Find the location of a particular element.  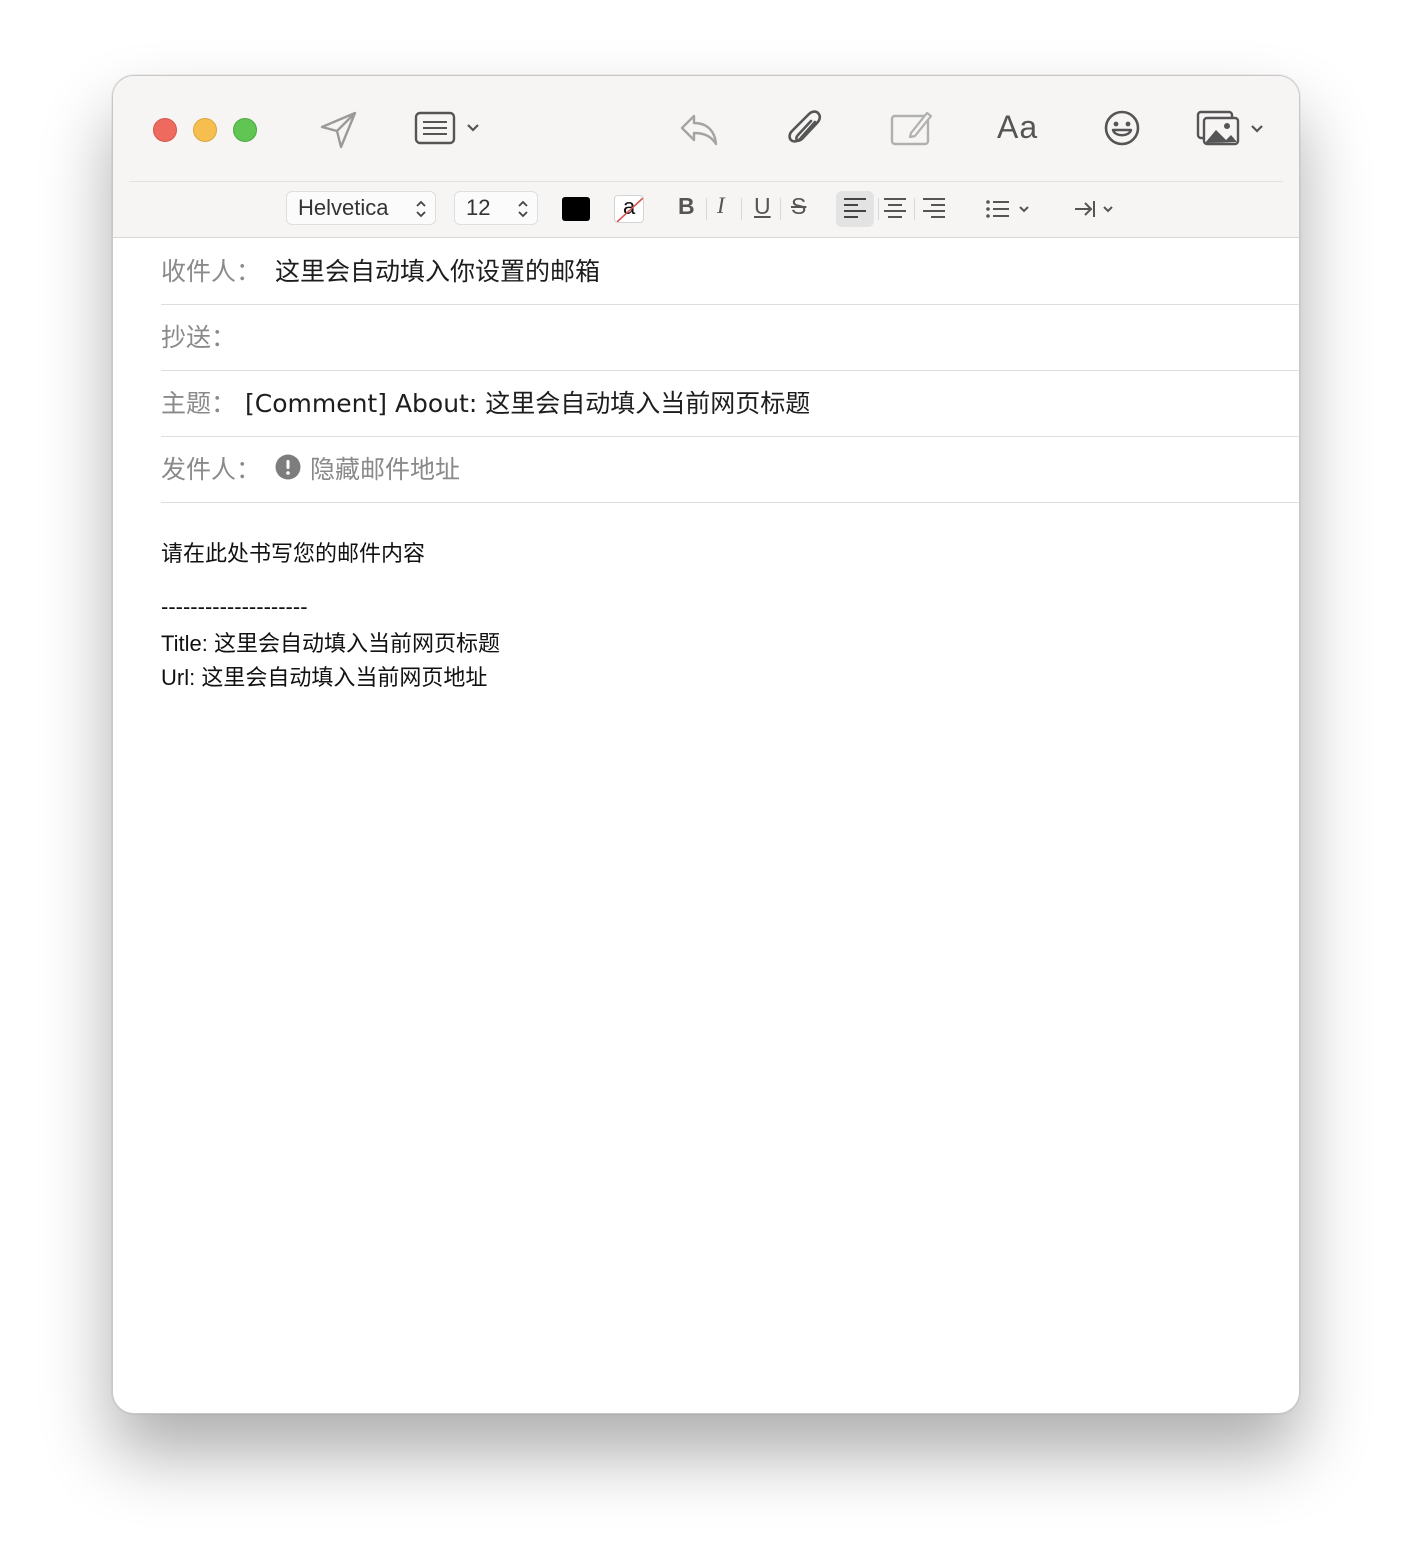

font-family-value: Helvetica is located at coordinates (343, 207).